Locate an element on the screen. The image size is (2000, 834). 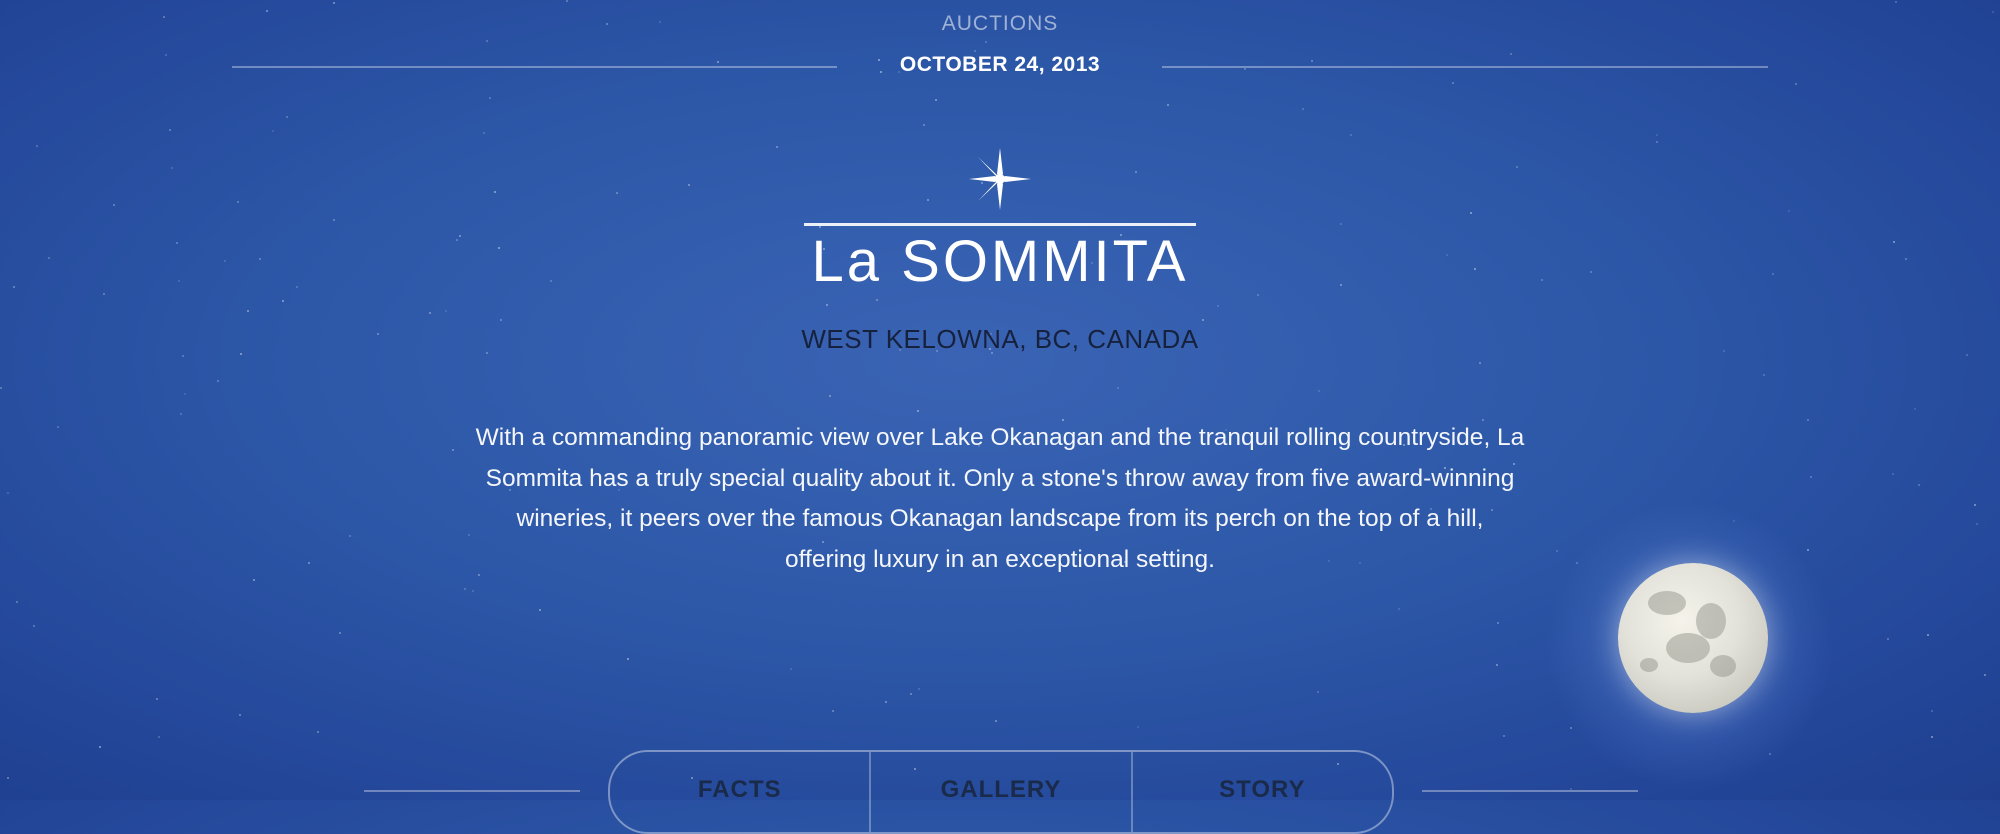
nav-divider-right is located at coordinates (1530, 791).